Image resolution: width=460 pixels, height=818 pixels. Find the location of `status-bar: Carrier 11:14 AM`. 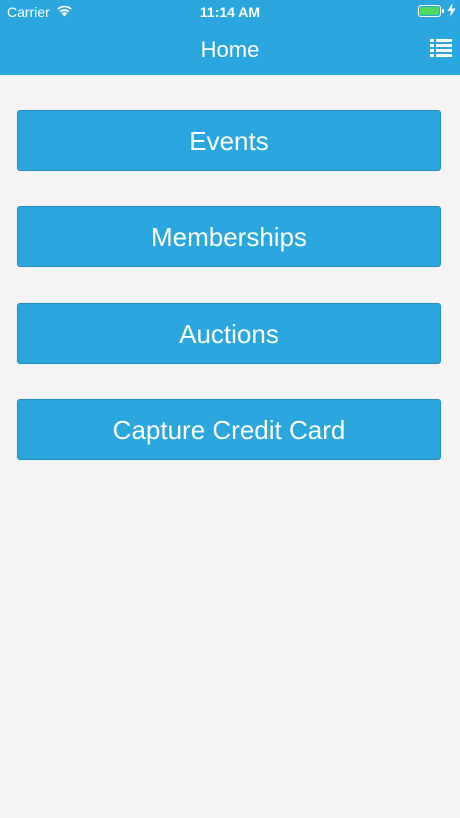

status-bar: Carrier 11:14 AM is located at coordinates (230, 12).